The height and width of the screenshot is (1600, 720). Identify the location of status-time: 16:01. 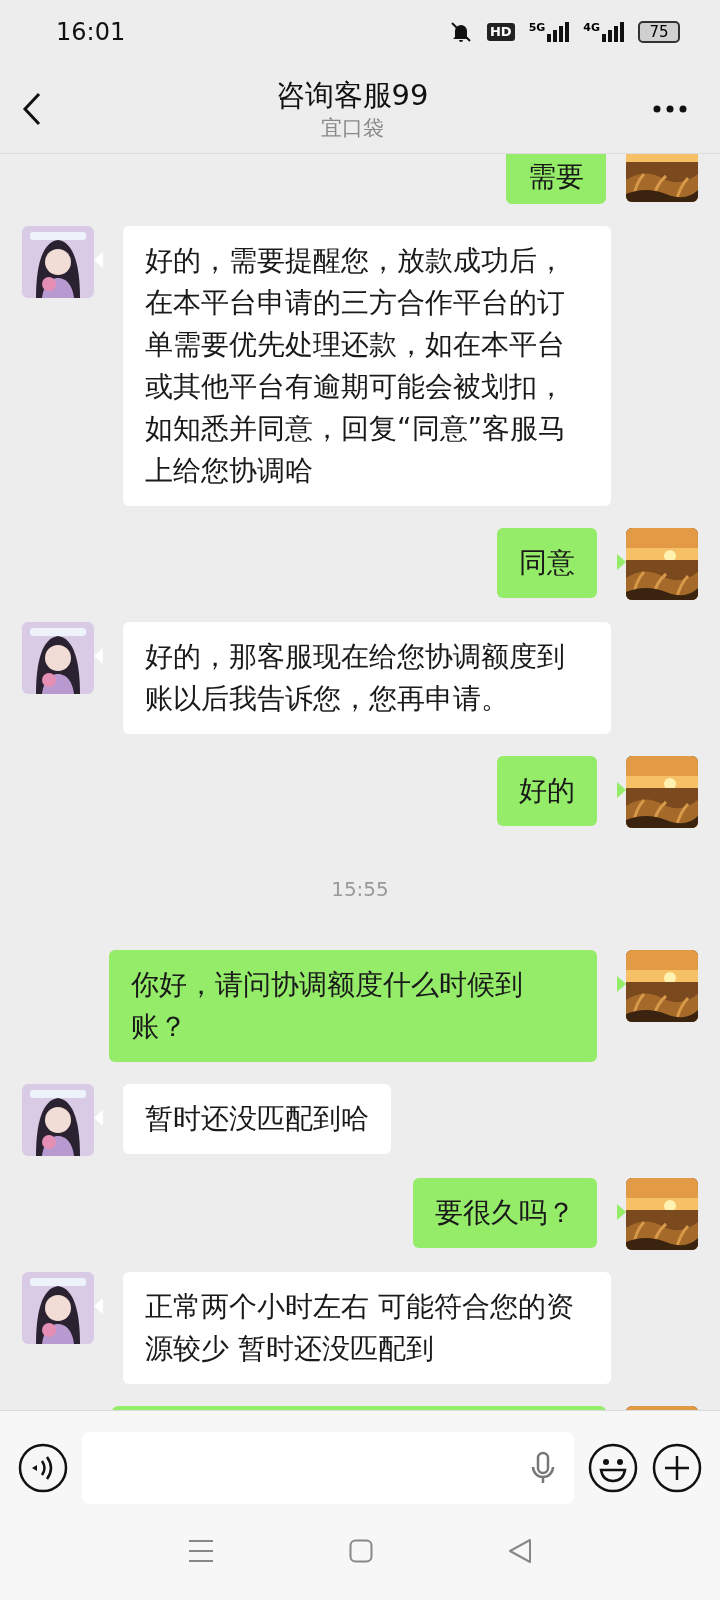
(91, 32).